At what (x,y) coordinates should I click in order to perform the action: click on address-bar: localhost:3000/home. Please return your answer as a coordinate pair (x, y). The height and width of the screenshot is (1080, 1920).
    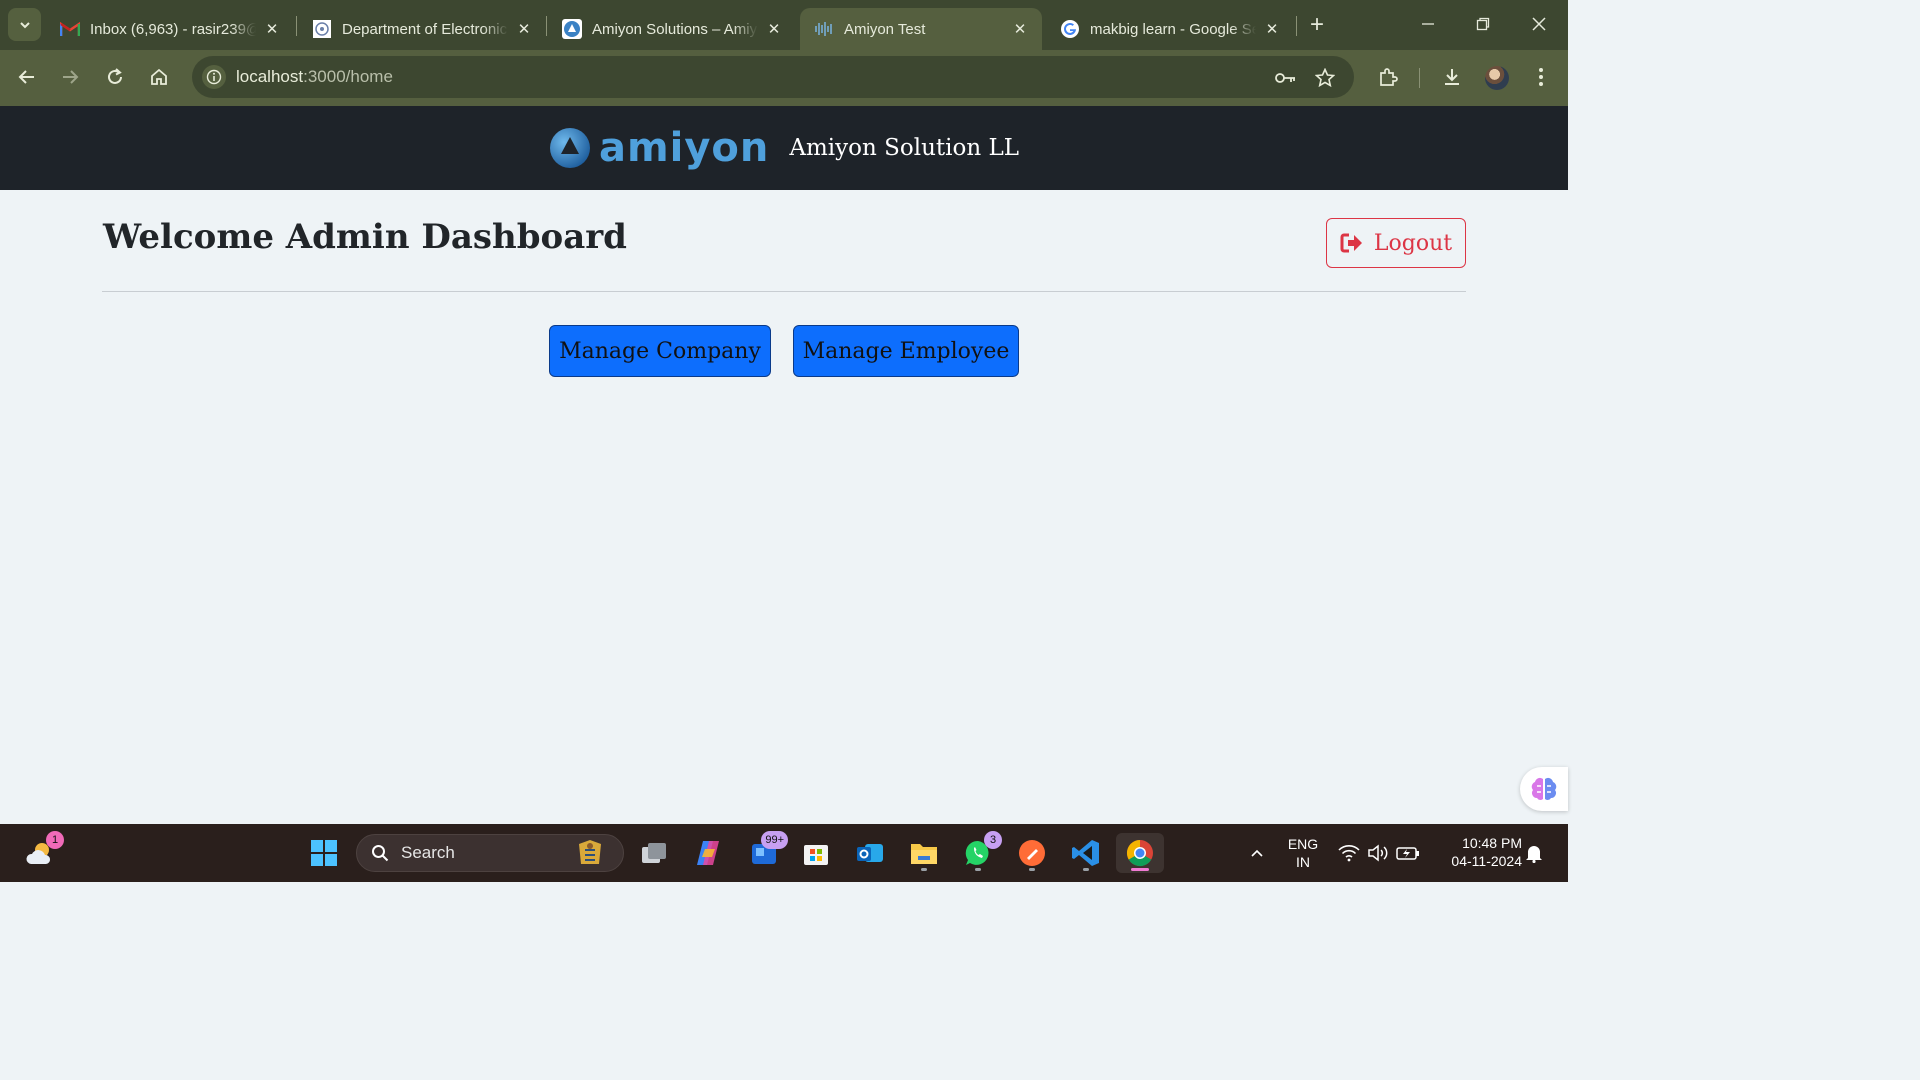
    Looking at the image, I should click on (773, 77).